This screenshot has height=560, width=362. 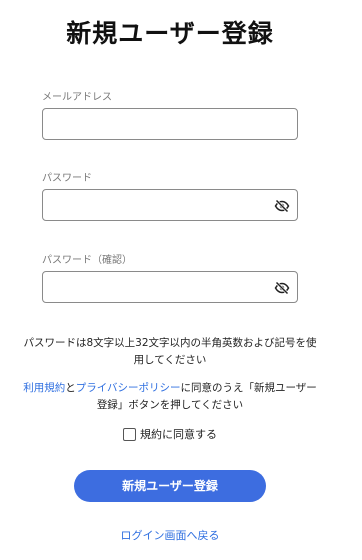 What do you see at coordinates (70, 388) in the screenshot?
I see `terms-and-text: と` at bounding box center [70, 388].